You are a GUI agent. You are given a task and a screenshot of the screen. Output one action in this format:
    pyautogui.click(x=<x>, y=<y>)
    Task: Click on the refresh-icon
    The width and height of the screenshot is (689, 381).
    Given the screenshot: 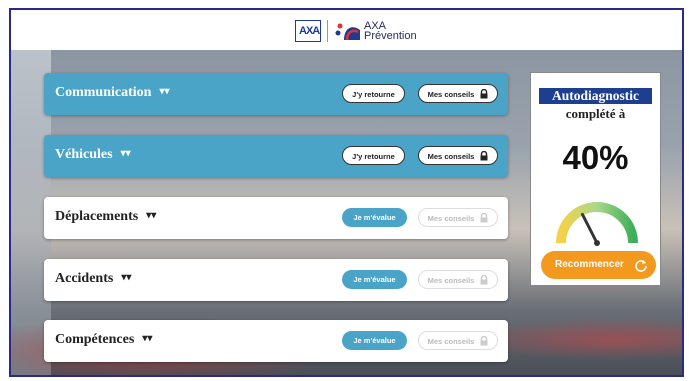 What is the action you would take?
    pyautogui.click(x=641, y=266)
    